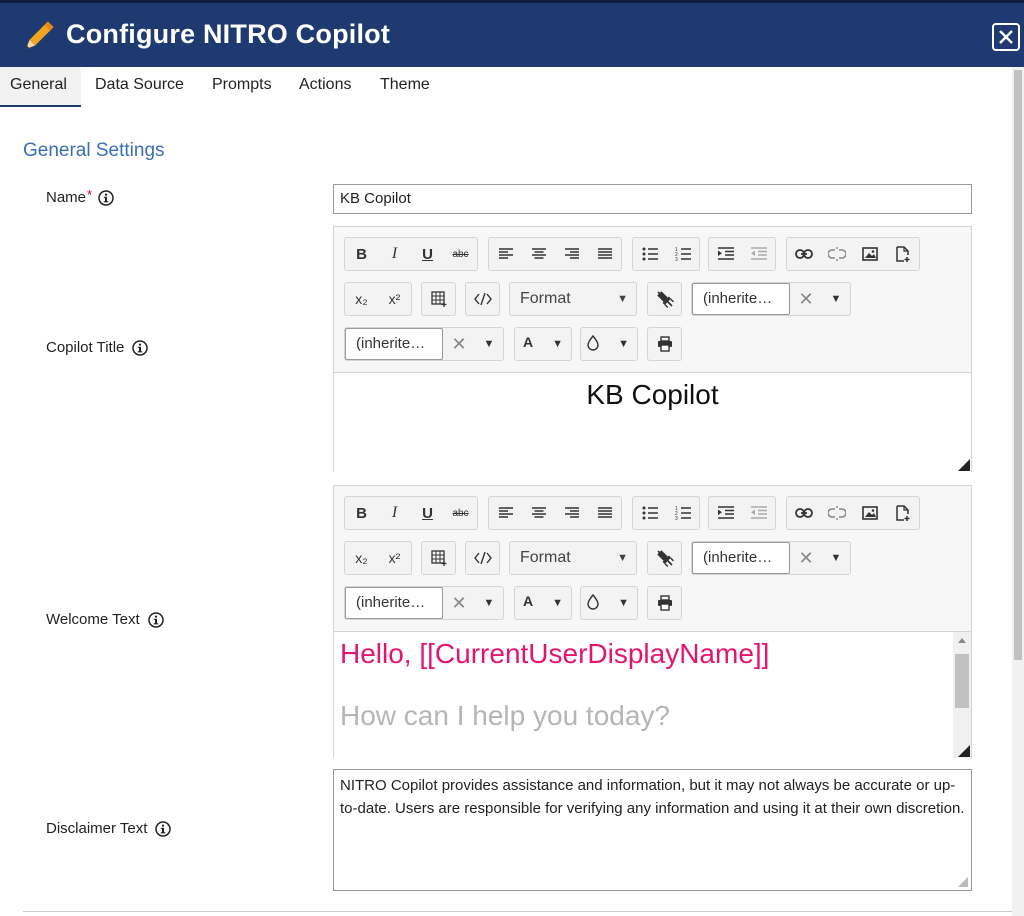  What do you see at coordinates (66, 197) in the screenshot?
I see `name-label-text: Name` at bounding box center [66, 197].